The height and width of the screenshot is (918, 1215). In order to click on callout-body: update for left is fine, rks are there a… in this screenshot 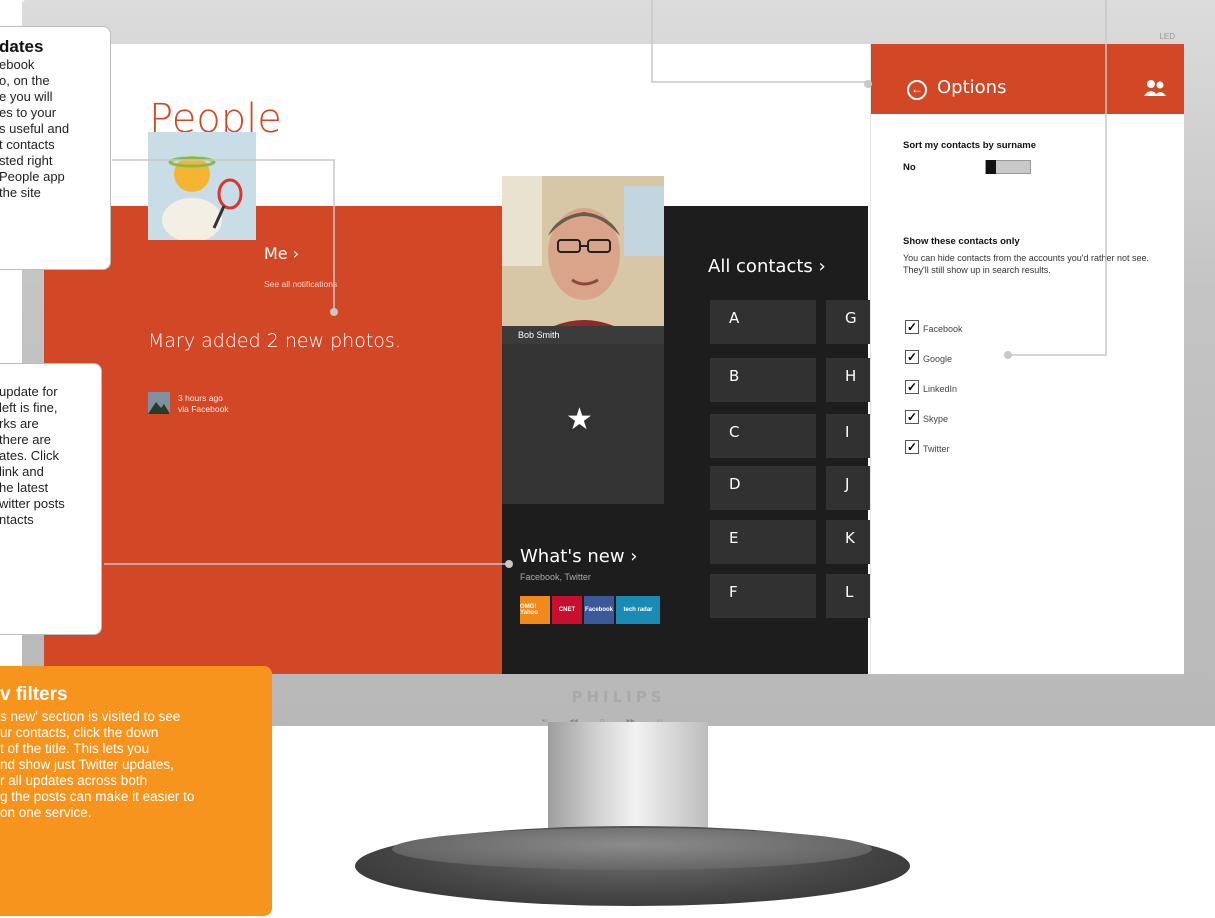, I will do `click(50, 456)`.